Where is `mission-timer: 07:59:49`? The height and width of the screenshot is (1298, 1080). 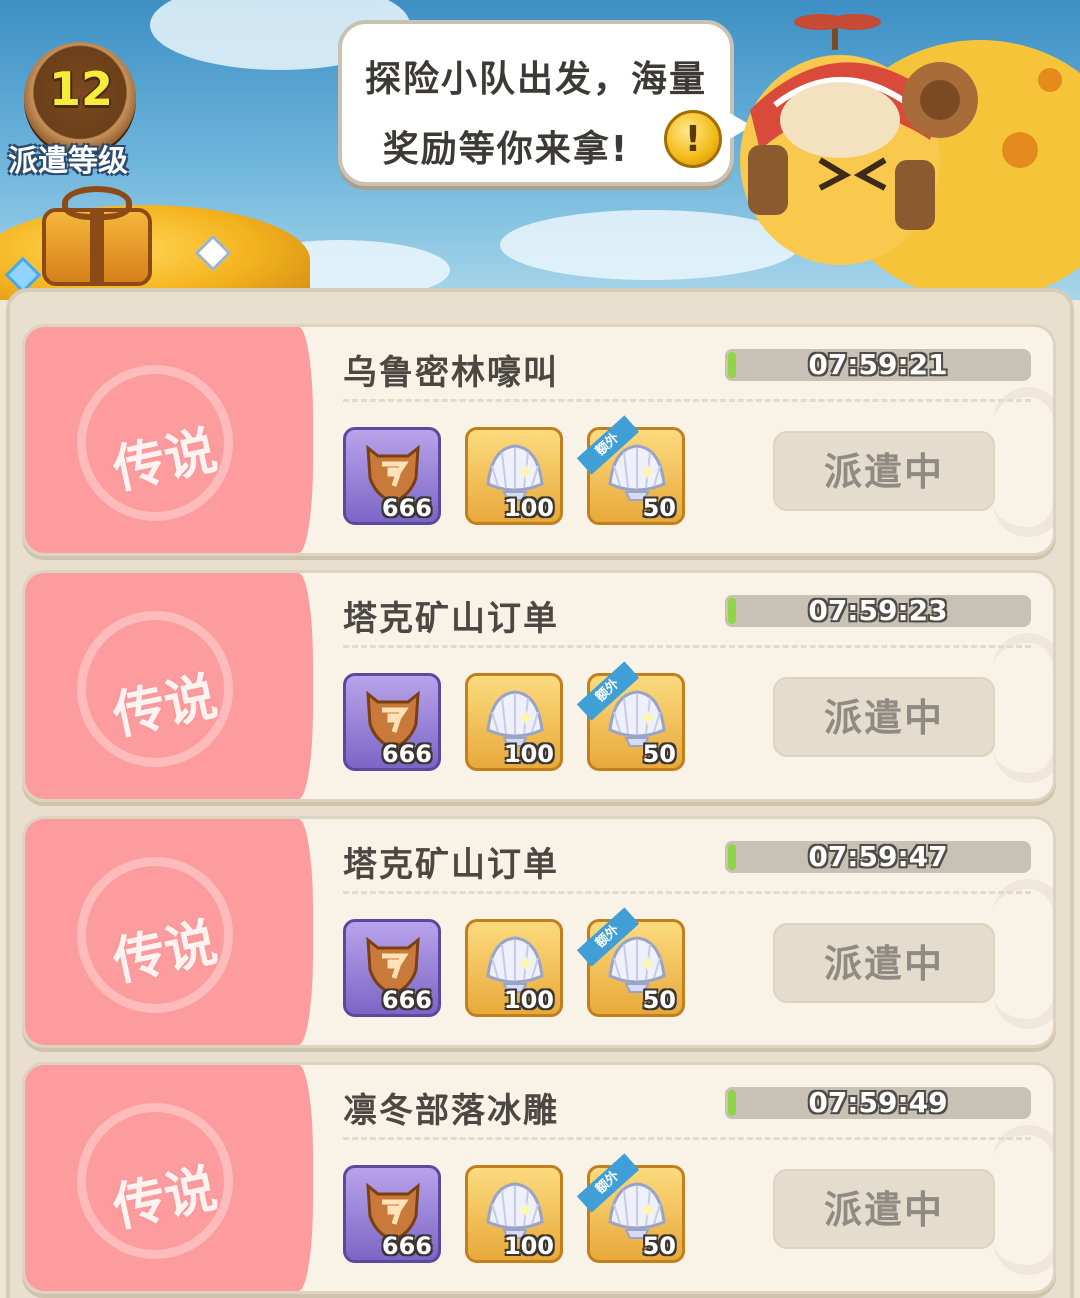 mission-timer: 07:59:49 is located at coordinates (878, 1102).